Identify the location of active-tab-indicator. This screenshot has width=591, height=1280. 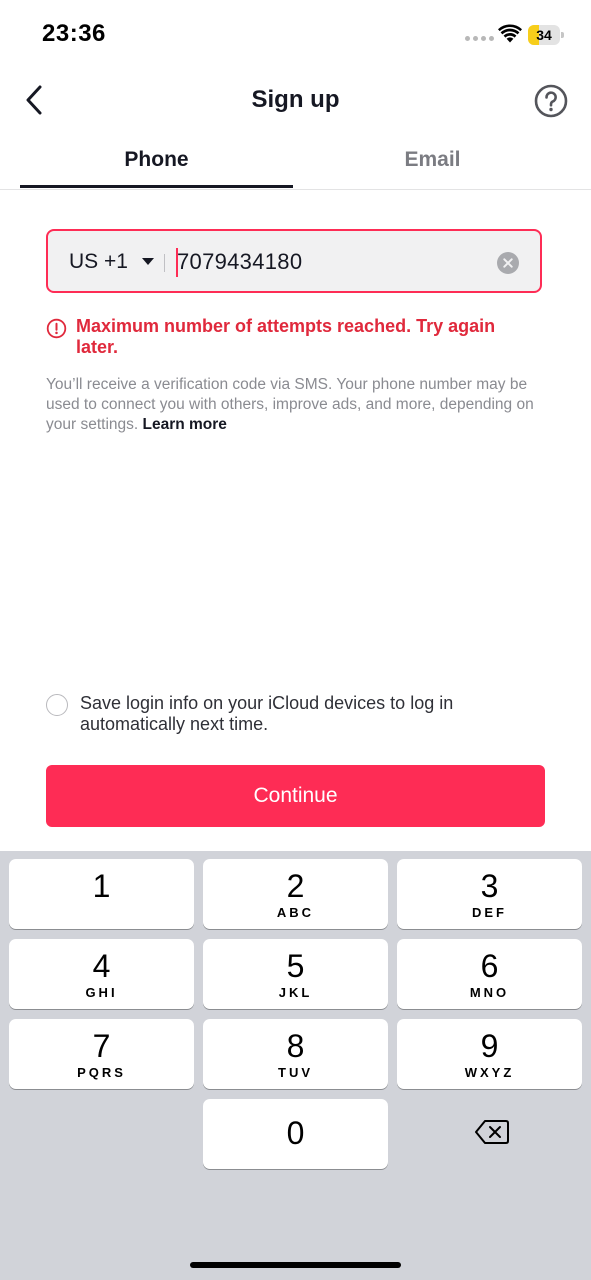
(156, 186).